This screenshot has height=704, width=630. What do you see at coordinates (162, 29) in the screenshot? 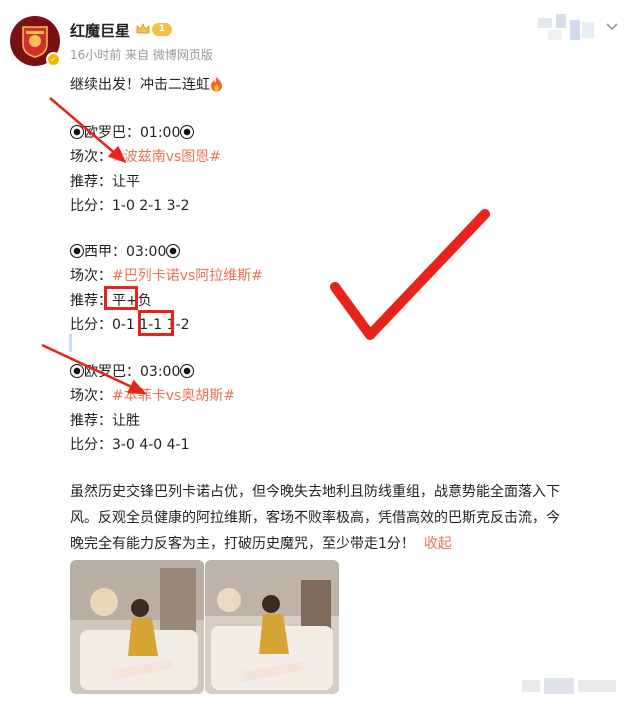
I see `vip-badge: 1` at bounding box center [162, 29].